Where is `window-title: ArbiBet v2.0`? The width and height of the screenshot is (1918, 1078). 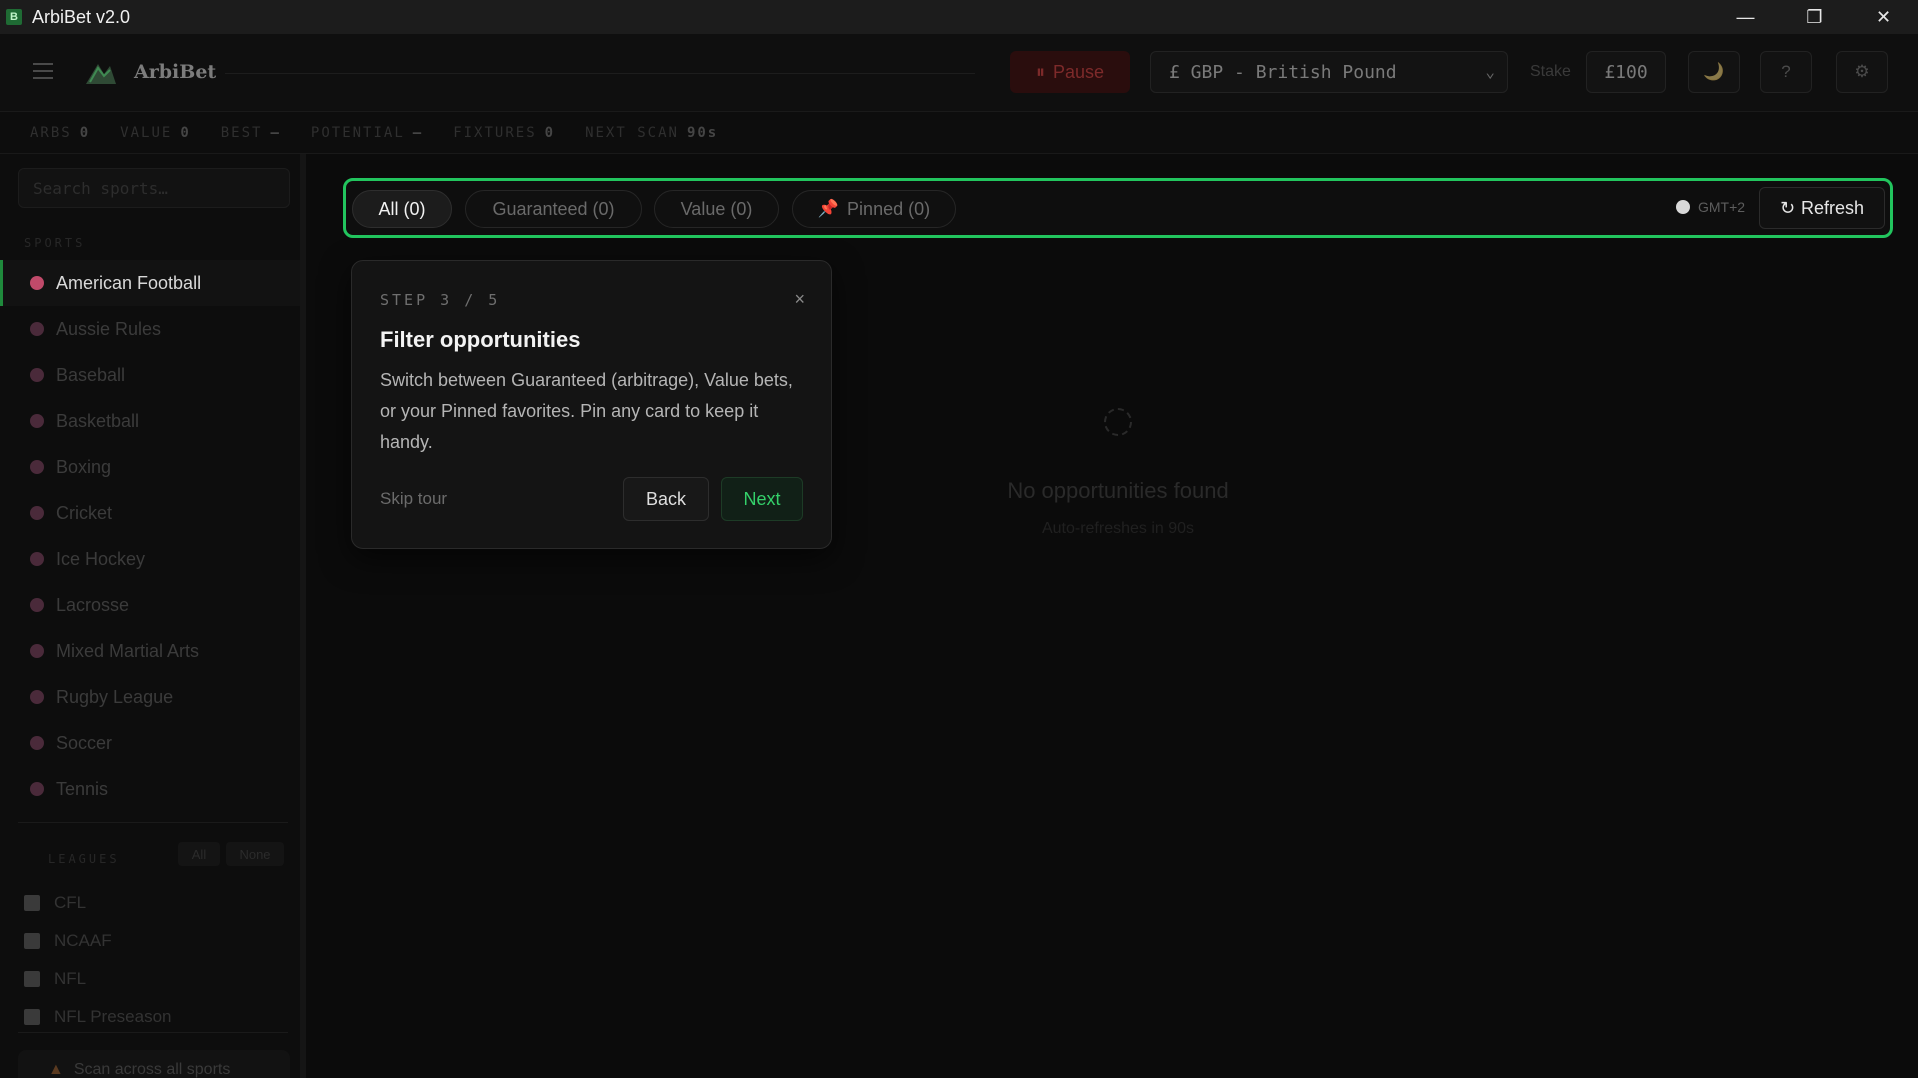
window-title: ArbiBet v2.0 is located at coordinates (81, 16).